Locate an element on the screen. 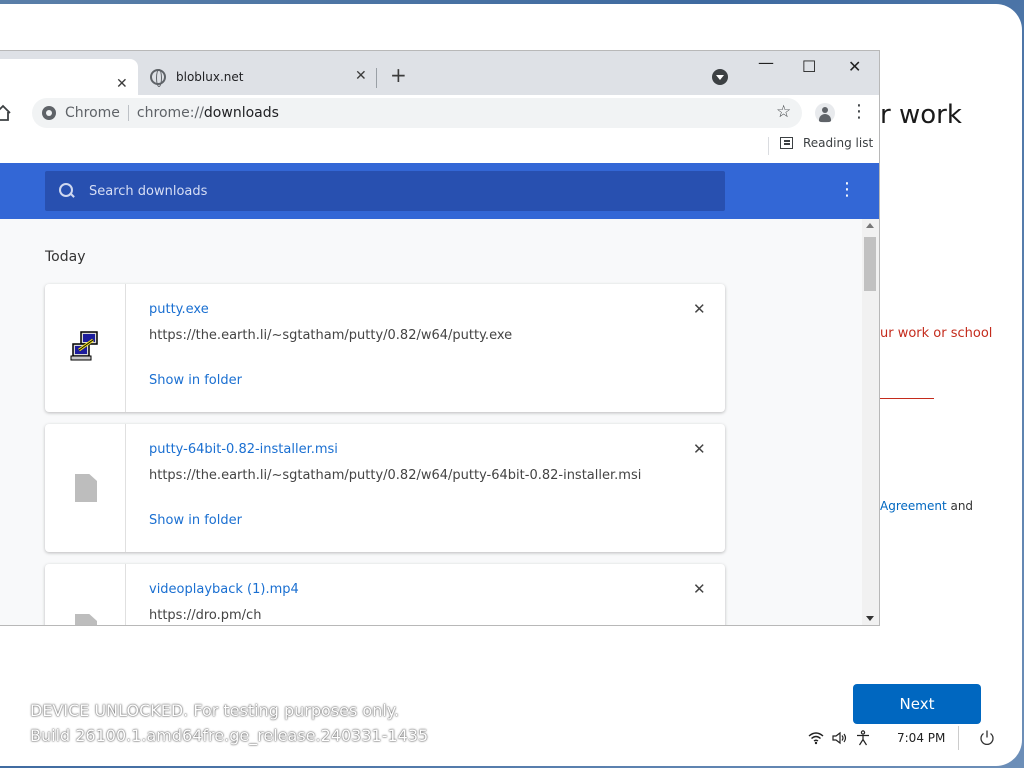 The image size is (1024, 768). oobe-input-underline is located at coordinates (907, 398).